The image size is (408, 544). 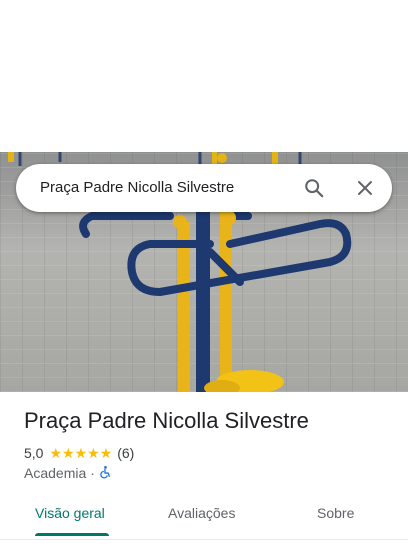 What do you see at coordinates (72, 534) in the screenshot?
I see `active-tab-indicator` at bounding box center [72, 534].